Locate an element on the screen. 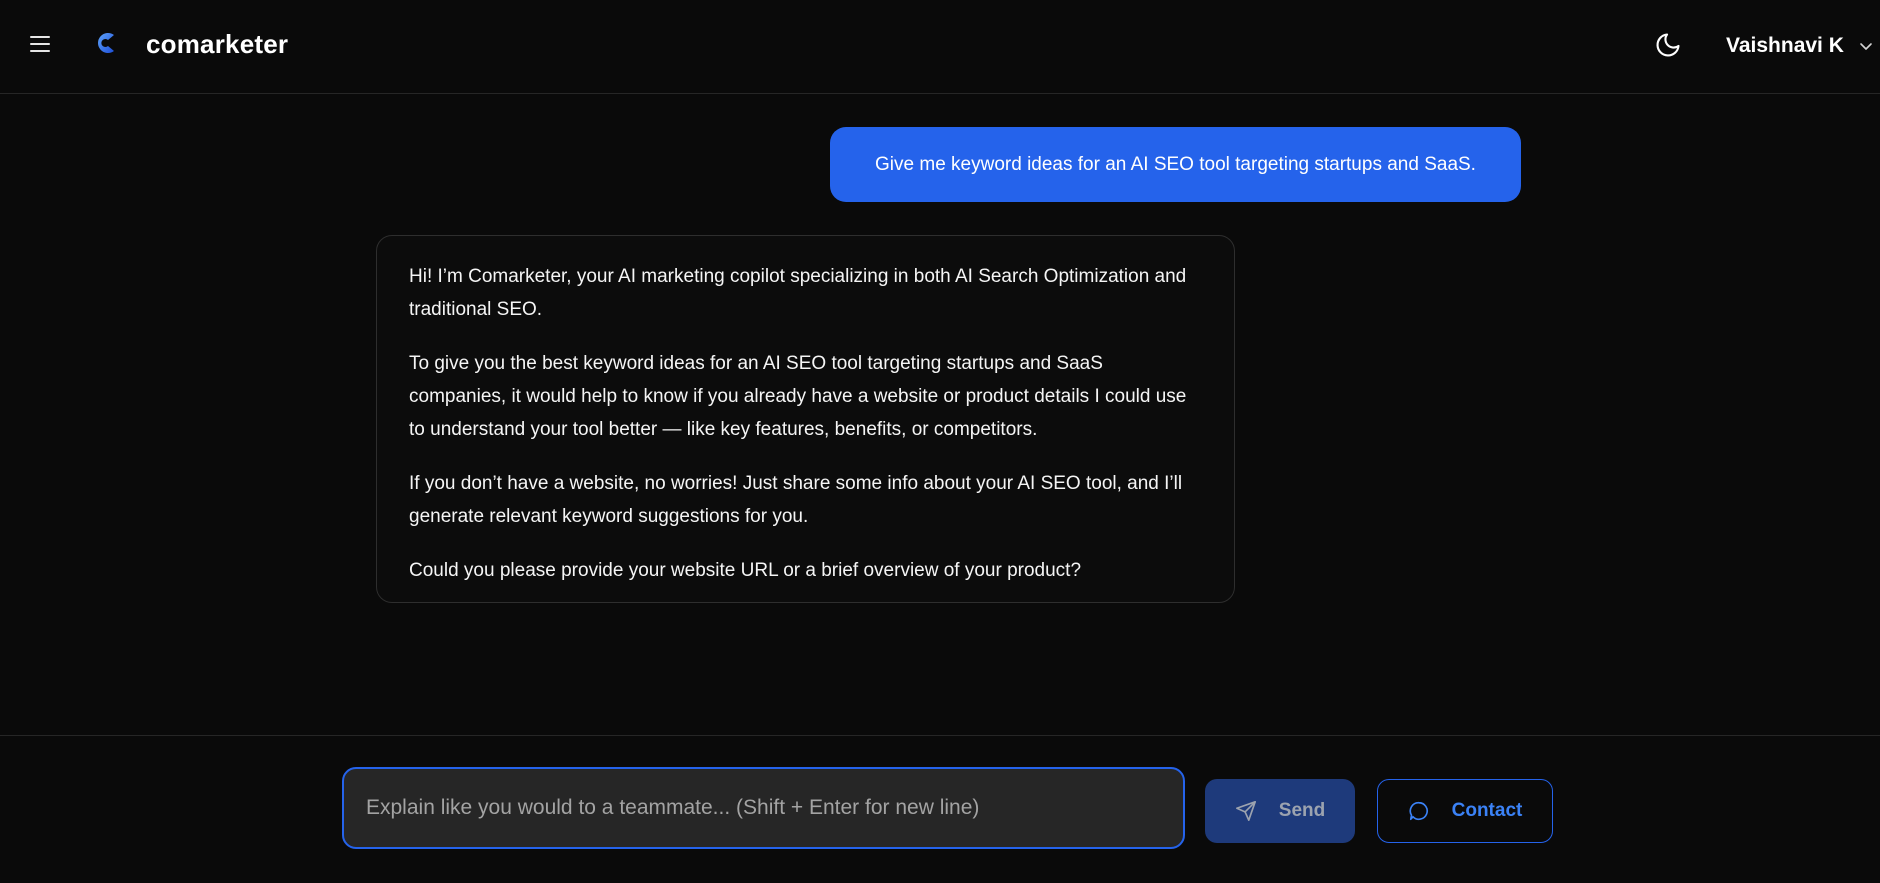 Image resolution: width=1880 pixels, height=883 pixels. menu-button is located at coordinates (40, 44).